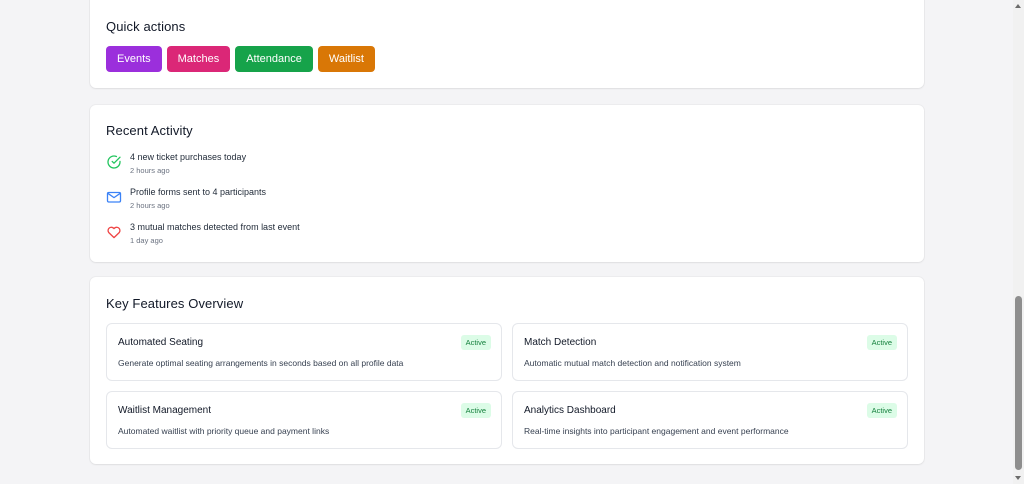 This screenshot has height=484, width=1024. I want to click on activity-text: 4 new ticket purchases today, so click(188, 157).